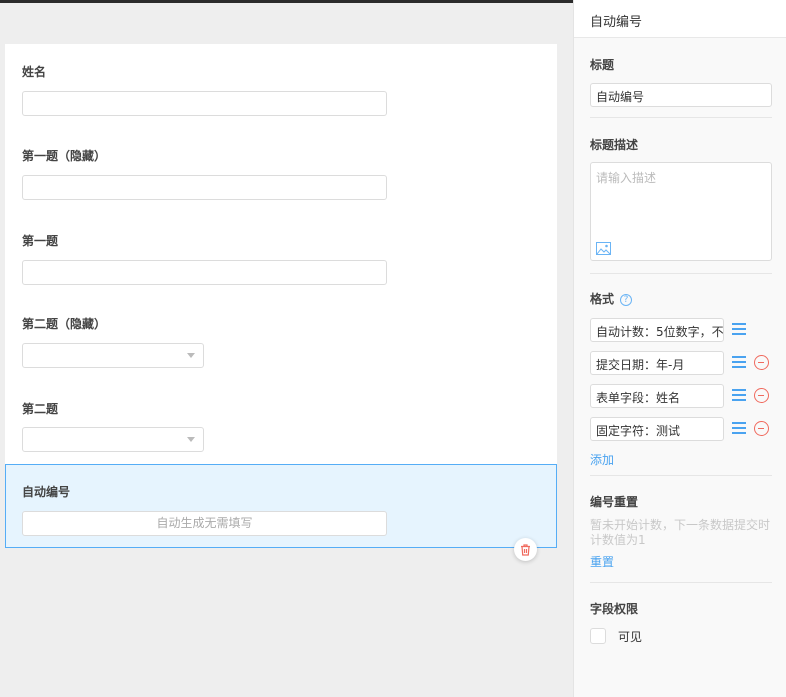  I want to click on add-format-link: 添加, so click(602, 459).